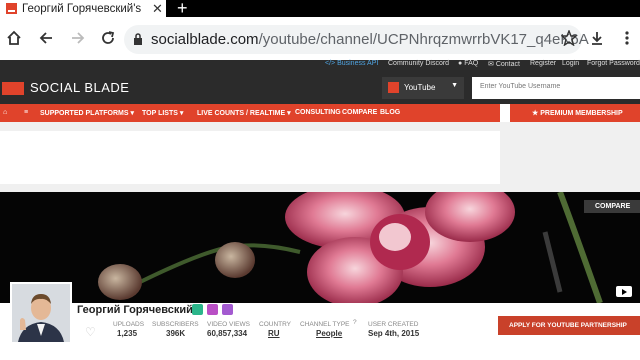 The width and height of the screenshot is (640, 360). I want to click on forgot-password-link: Forgot Password, so click(613, 63).